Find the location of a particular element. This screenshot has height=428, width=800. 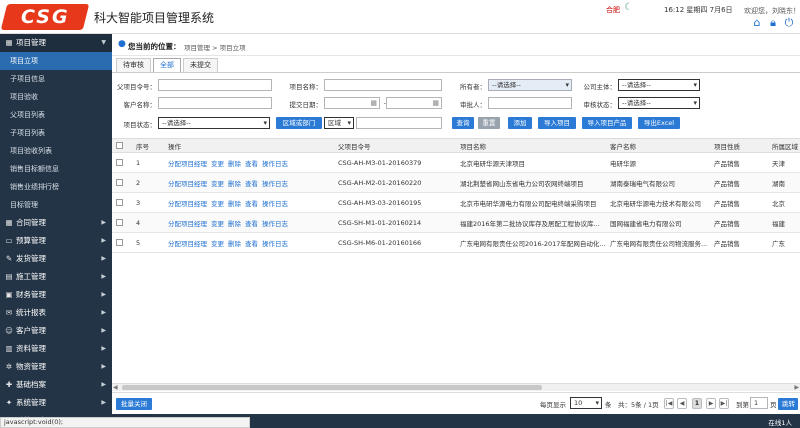

sidebar-group-2: ✎ 发货管理 ▶ is located at coordinates (56, 259).